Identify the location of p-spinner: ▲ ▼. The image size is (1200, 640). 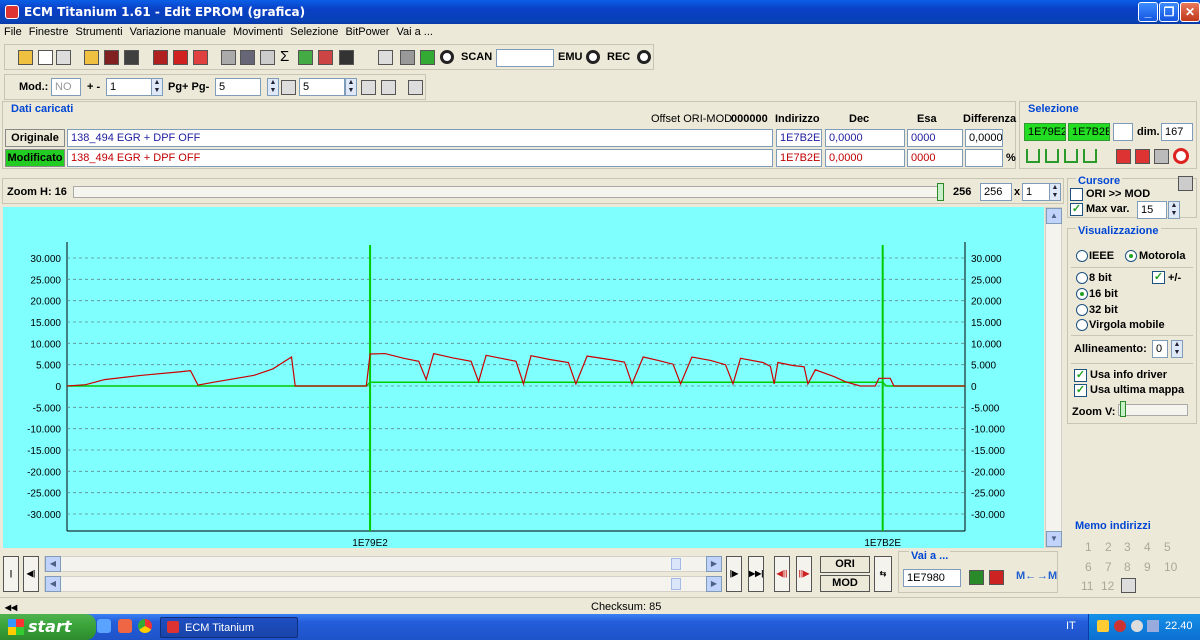
(351, 87).